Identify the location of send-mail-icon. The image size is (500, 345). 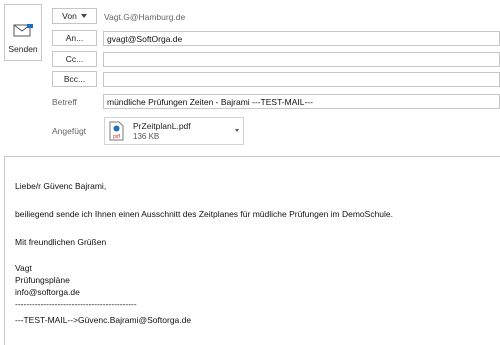
(23, 31).